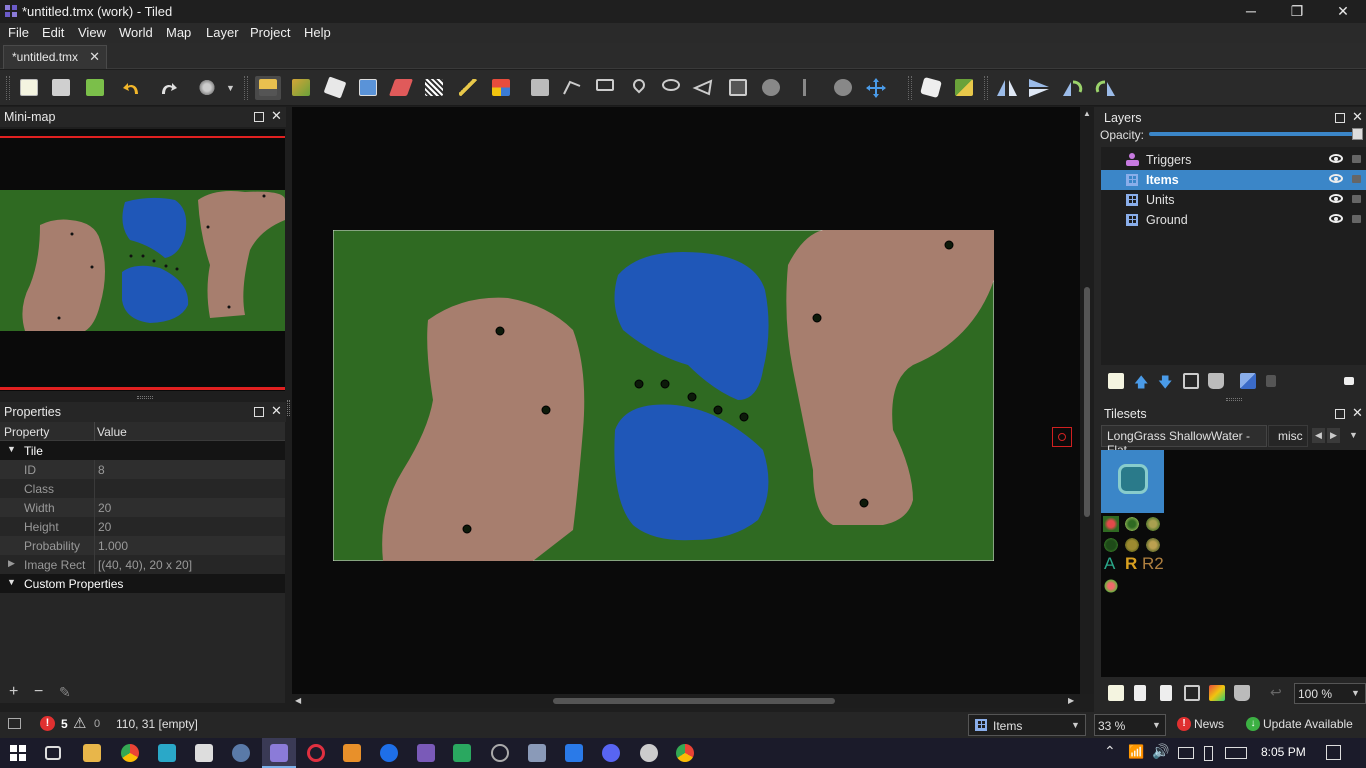  What do you see at coordinates (1356, 219) in the screenshot?
I see `lock-icon` at bounding box center [1356, 219].